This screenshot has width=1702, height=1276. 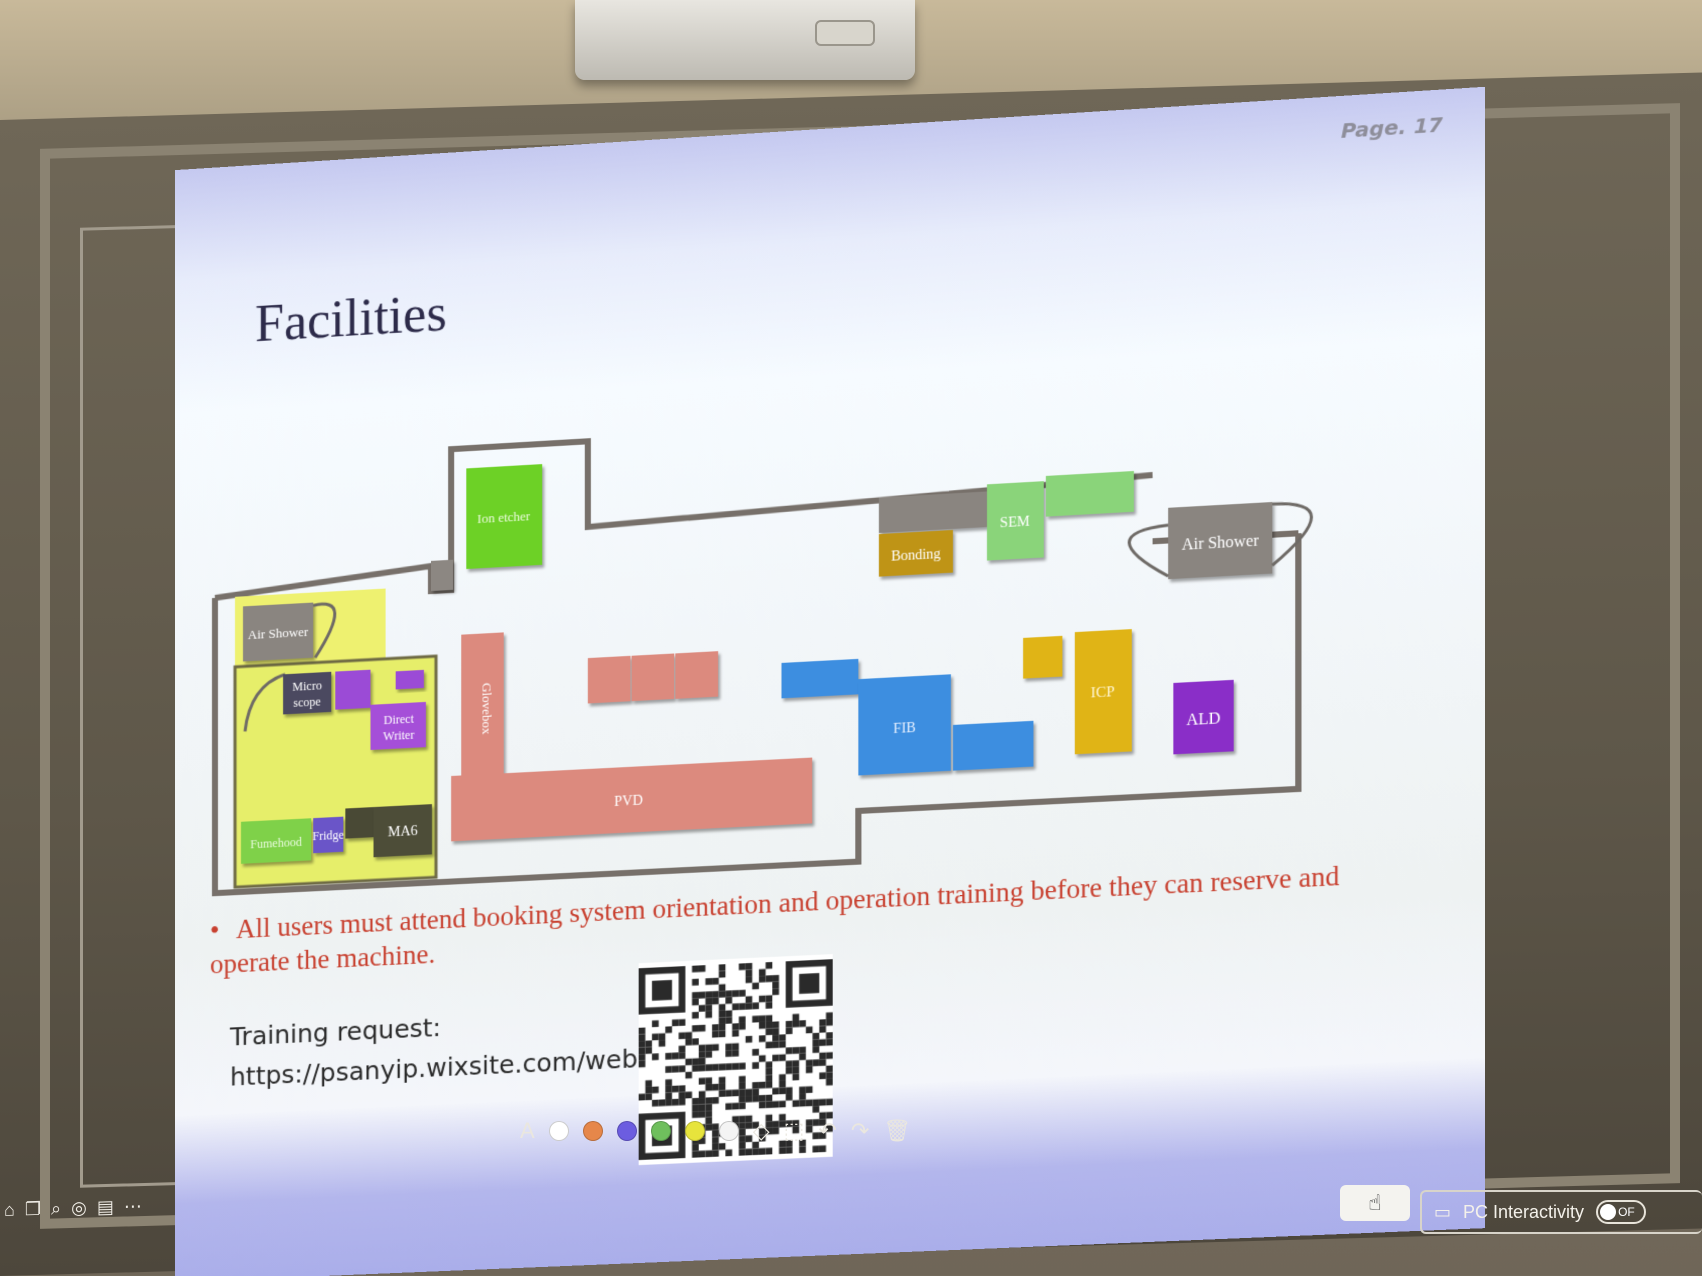 I want to click on small-grey-unit, so click(x=442, y=575).